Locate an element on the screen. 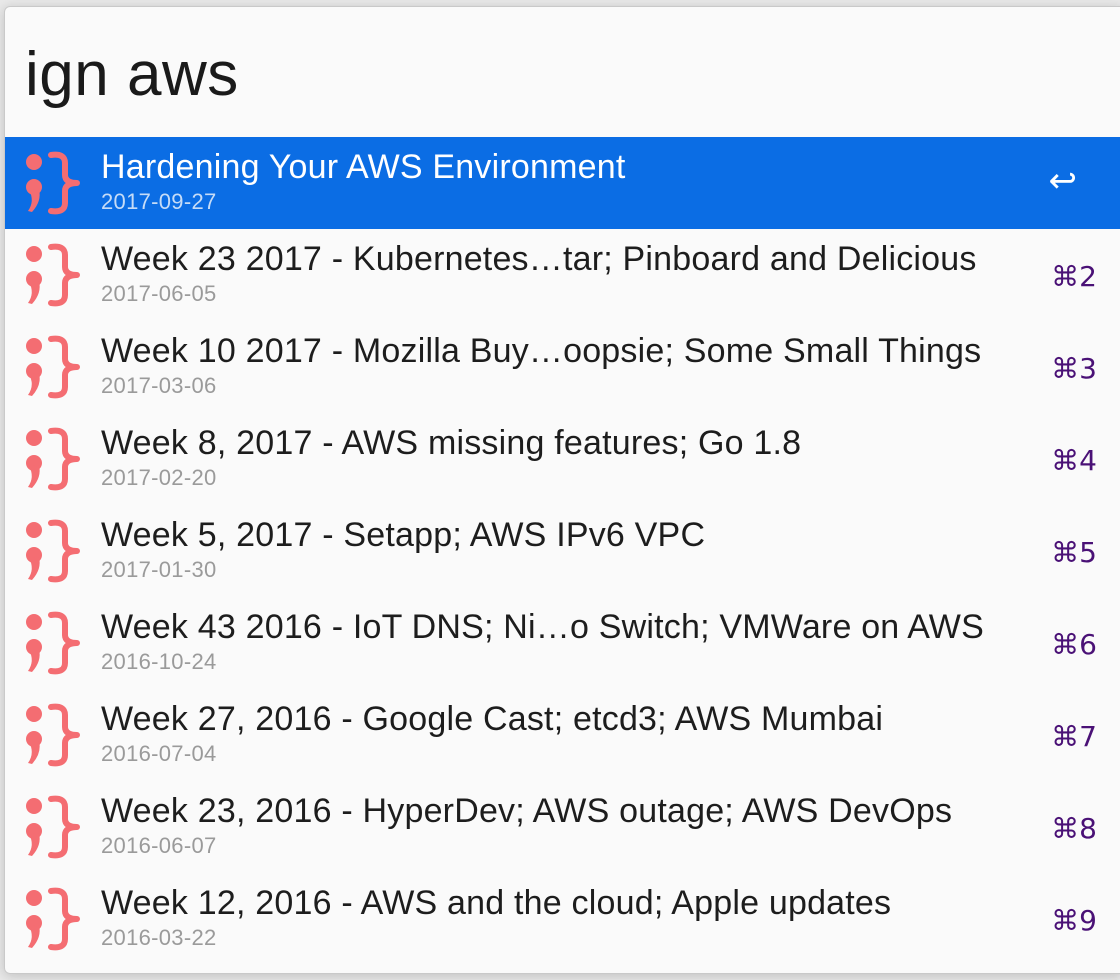 Image resolution: width=1120 pixels, height=980 pixels. result-shortcut: ⌘4 is located at coordinates (1074, 460).